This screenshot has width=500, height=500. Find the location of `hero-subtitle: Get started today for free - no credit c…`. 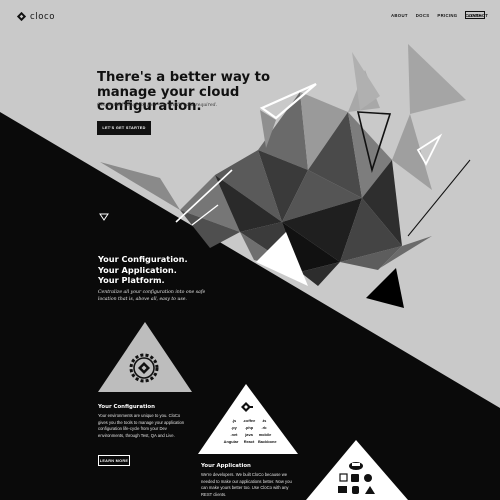

hero-subtitle: Get started today for free - no credit c… is located at coordinates (157, 105).